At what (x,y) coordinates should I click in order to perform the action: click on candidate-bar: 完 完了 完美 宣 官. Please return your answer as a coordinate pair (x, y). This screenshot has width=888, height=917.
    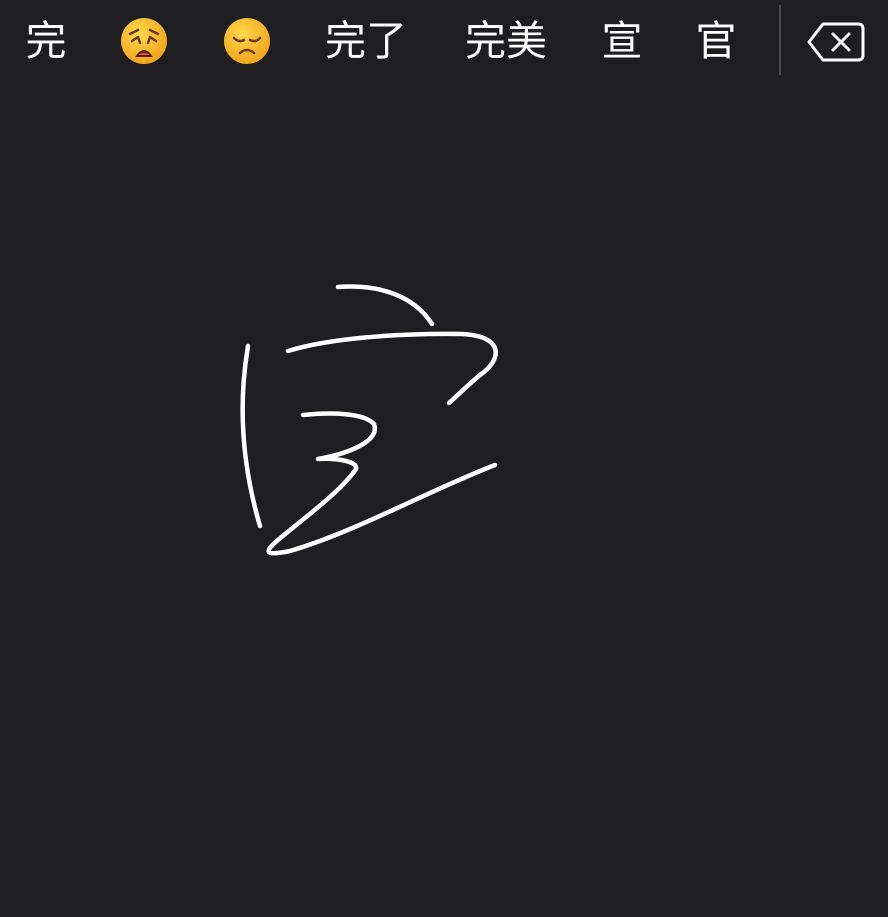
    Looking at the image, I should click on (444, 42).